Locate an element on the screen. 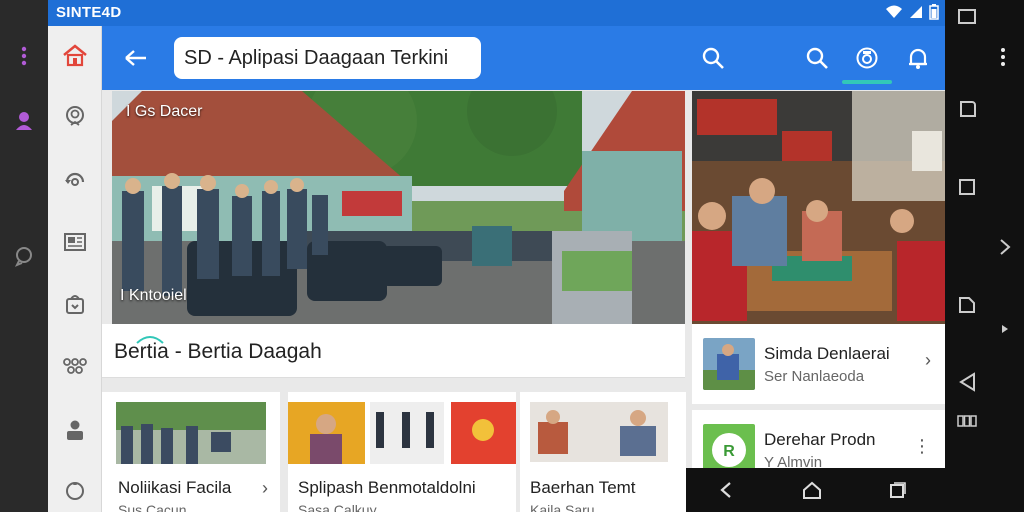 Image resolution: width=1024 pixels, height=512 pixels. card-subtitle: Sasa Calkuy is located at coordinates (337, 507).